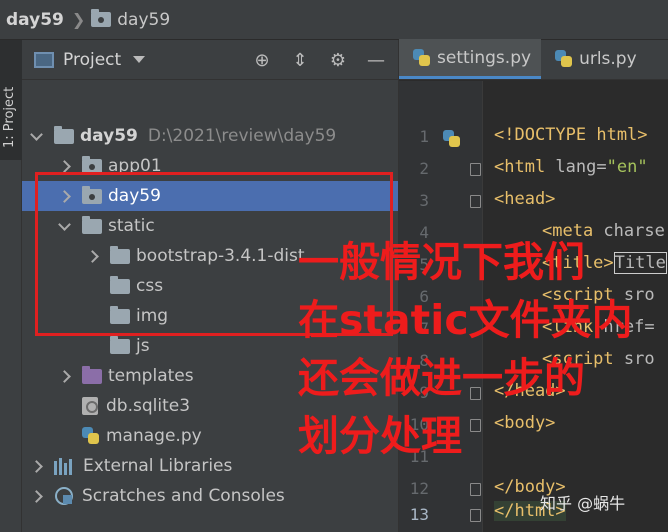 The width and height of the screenshot is (668, 532). Describe the element at coordinates (143, 20) in the screenshot. I see `breadcrumb-folder: day59` at that location.